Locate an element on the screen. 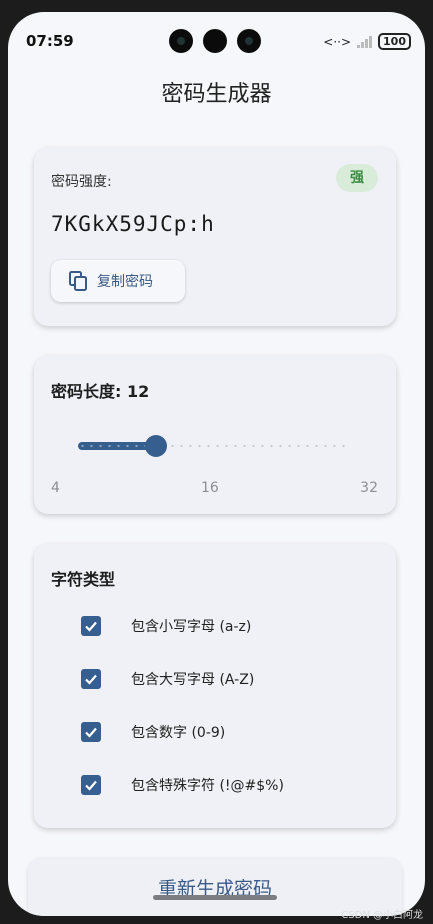 The height and width of the screenshot is (924, 433). sensor-icon is located at coordinates (215, 41).